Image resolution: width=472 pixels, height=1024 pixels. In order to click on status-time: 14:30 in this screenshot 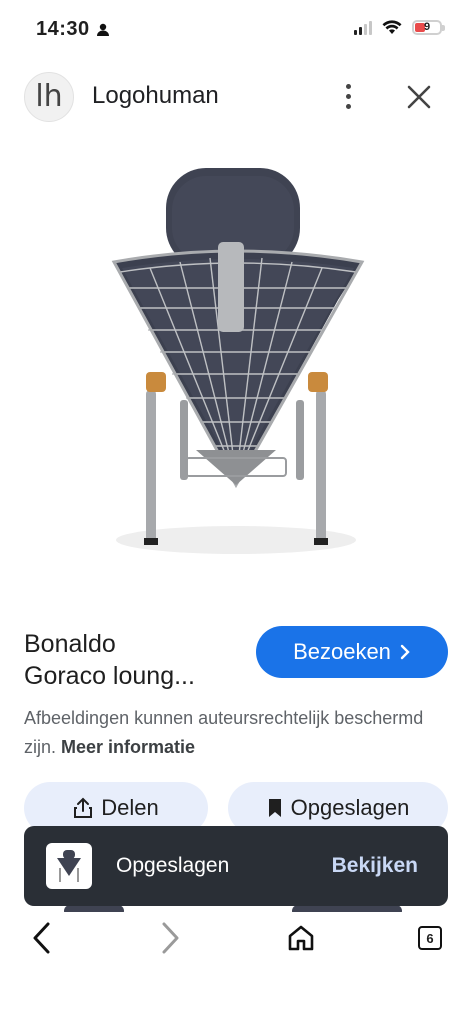, I will do `click(73, 29)`.